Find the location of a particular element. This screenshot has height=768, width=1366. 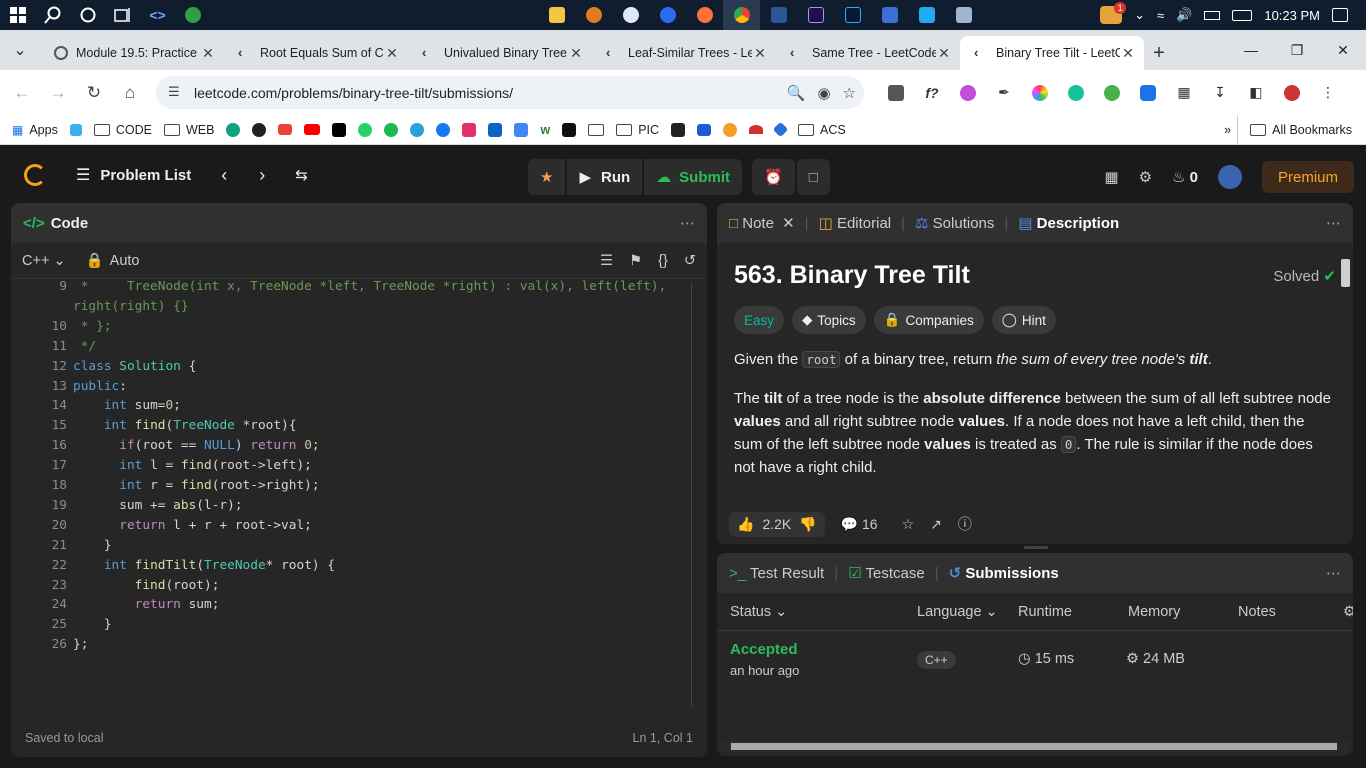

github-bookmark-icon is located at coordinates (259, 130).